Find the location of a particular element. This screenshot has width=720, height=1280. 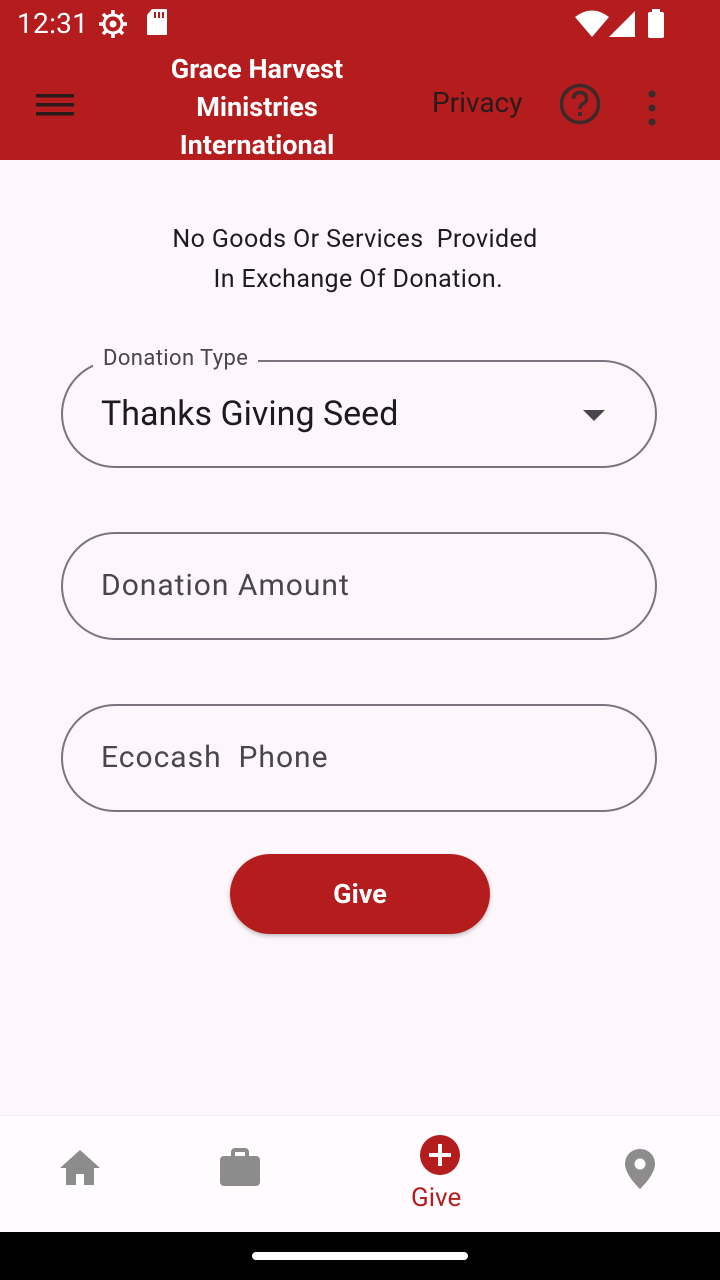

app-title-line-2: Ministries is located at coordinates (257, 107).